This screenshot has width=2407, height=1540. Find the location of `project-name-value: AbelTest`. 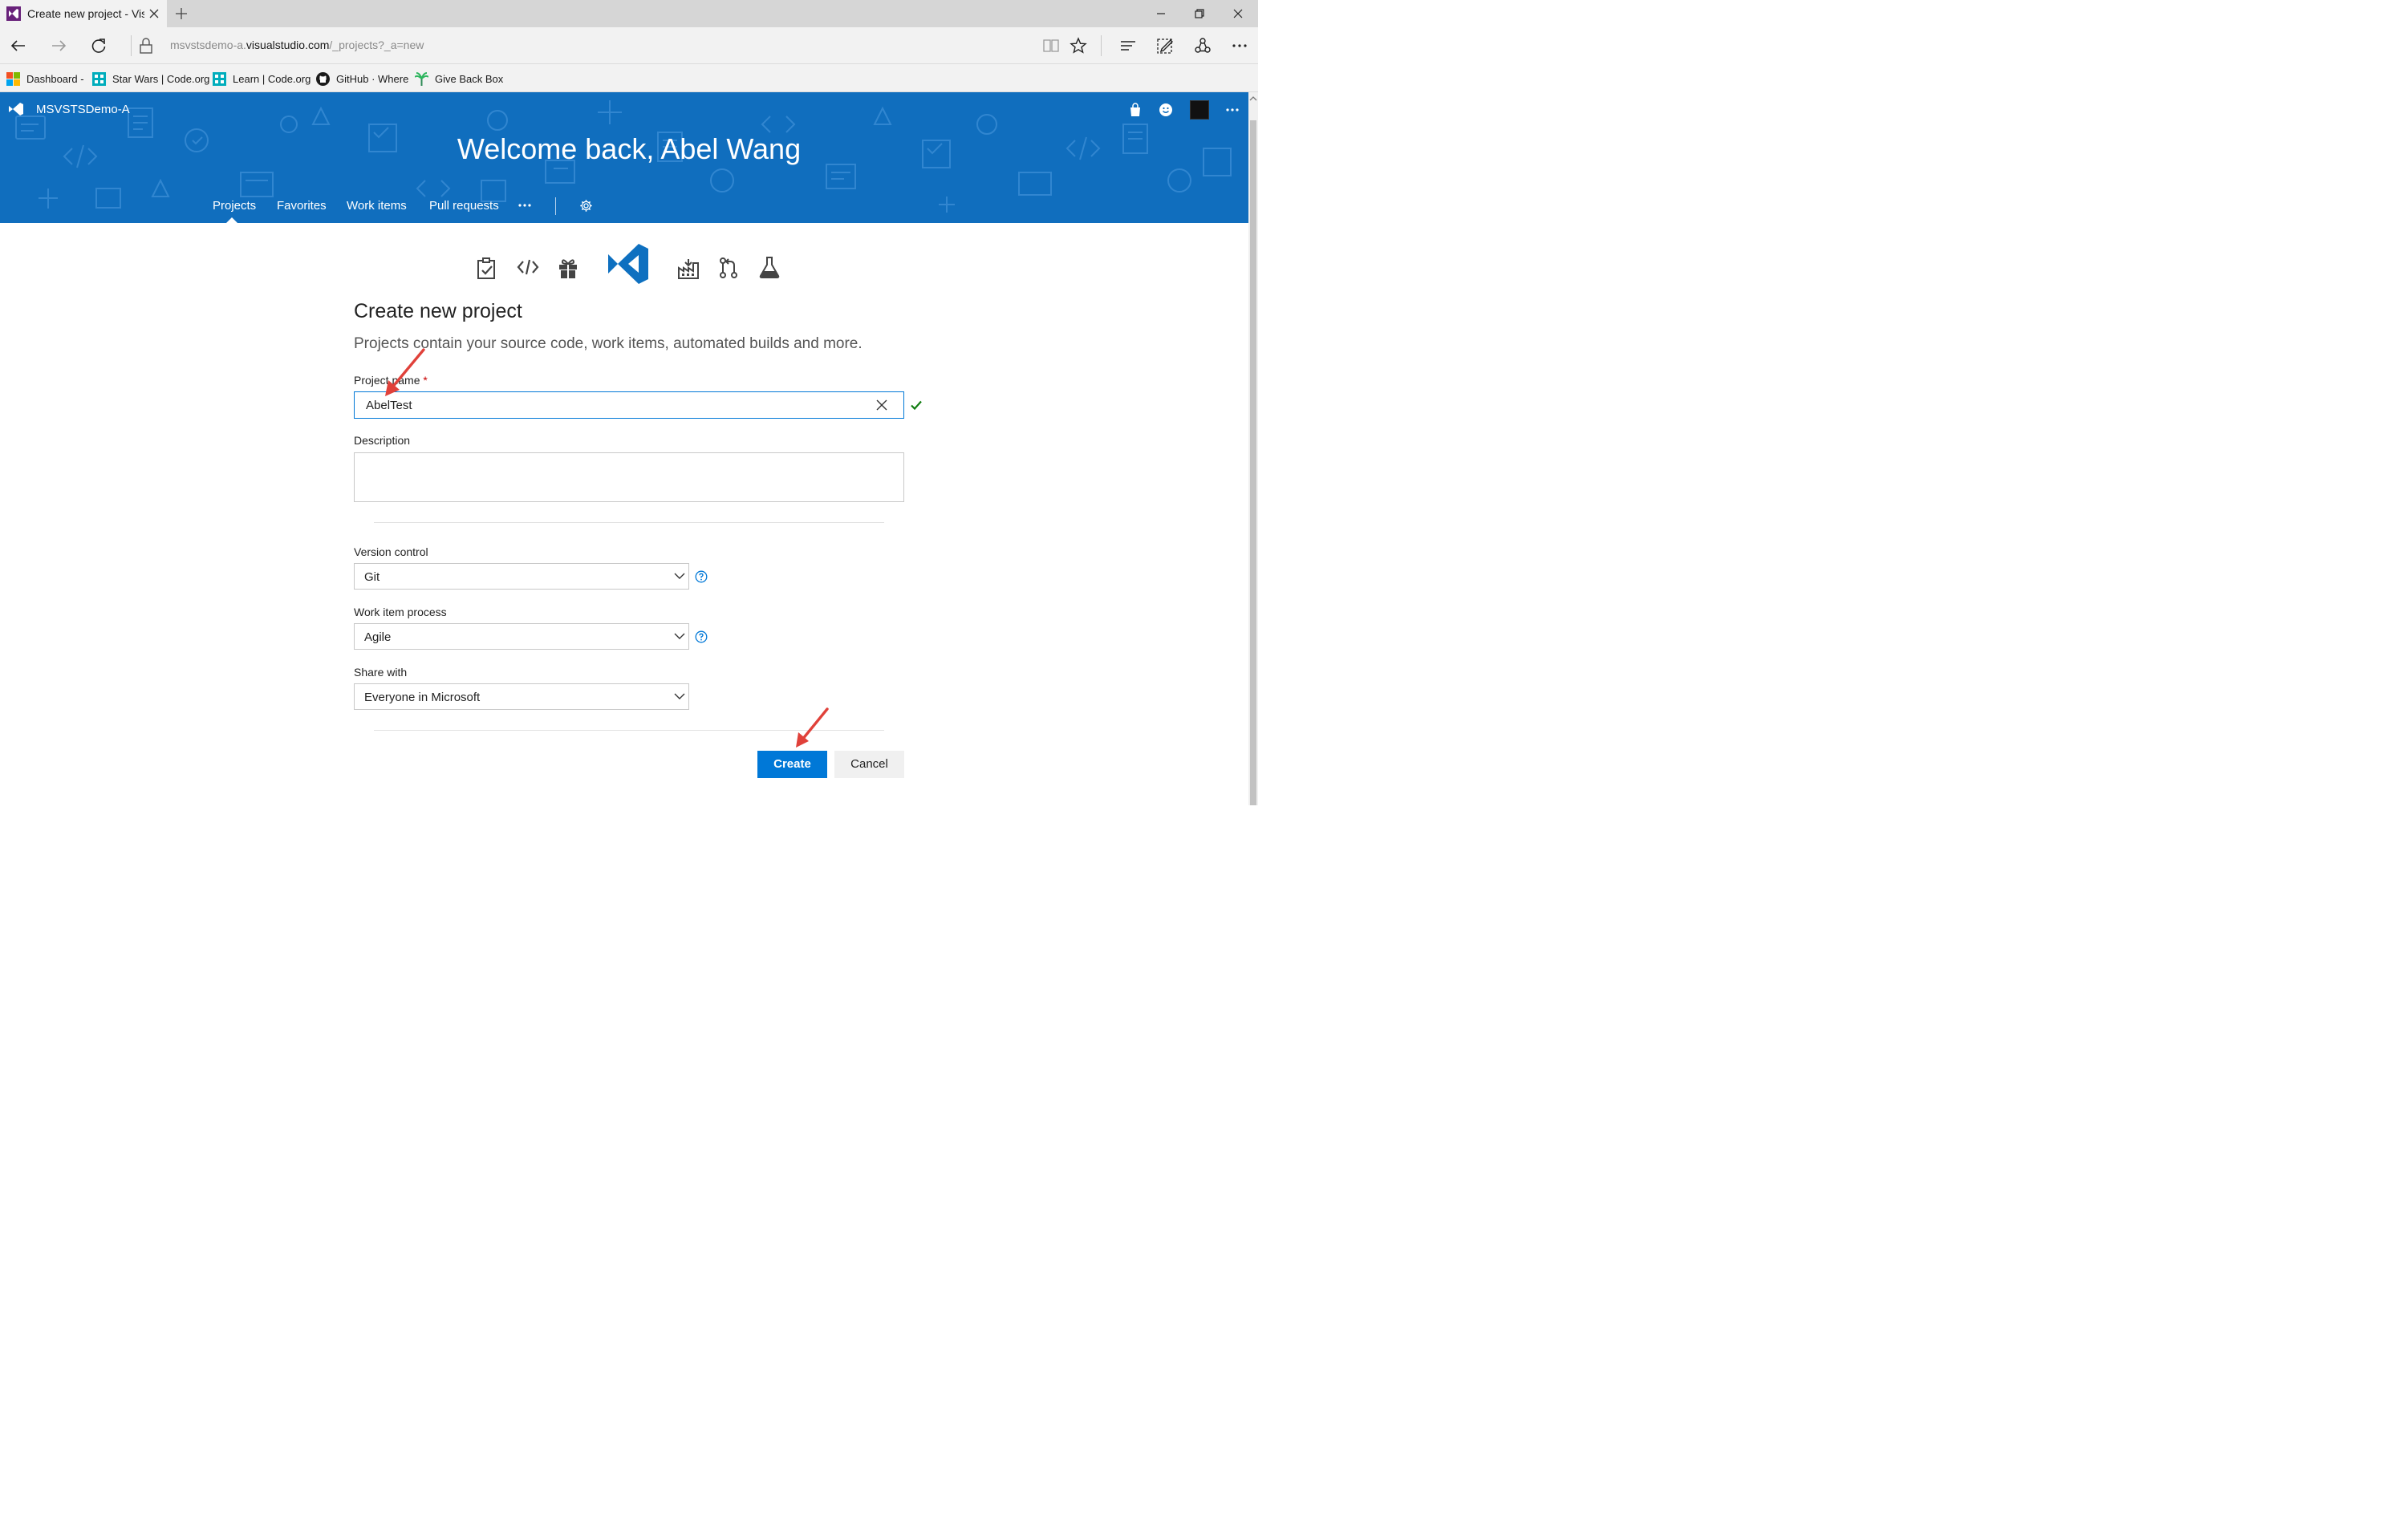

project-name-value: AbelTest is located at coordinates (389, 405).